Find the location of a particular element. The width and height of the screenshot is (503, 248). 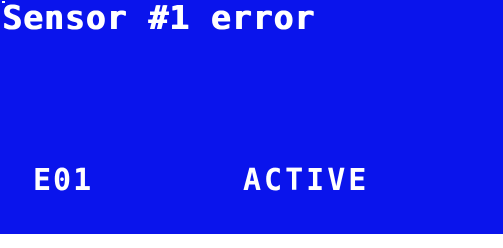

error-code: E01 is located at coordinates (63, 180).